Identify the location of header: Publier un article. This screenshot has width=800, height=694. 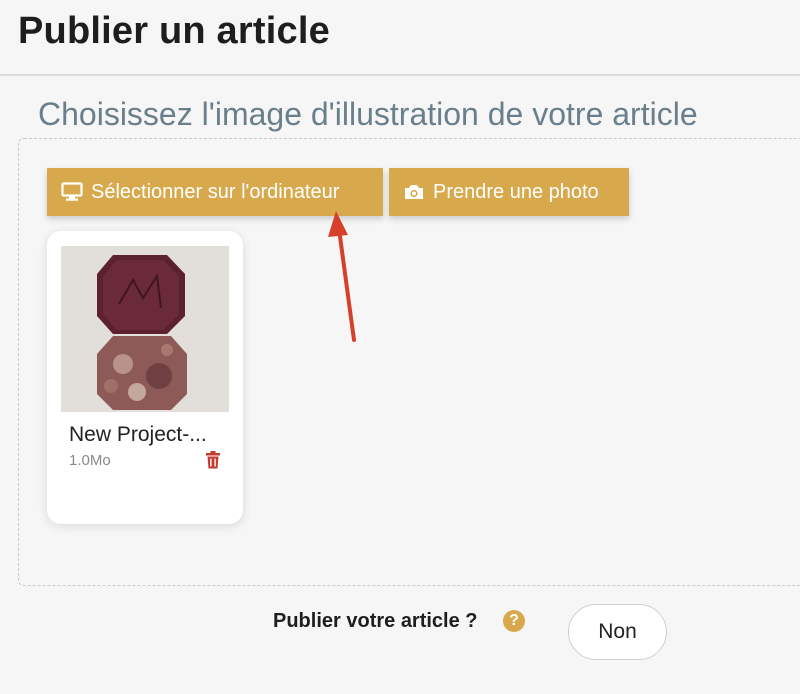
(400, 38).